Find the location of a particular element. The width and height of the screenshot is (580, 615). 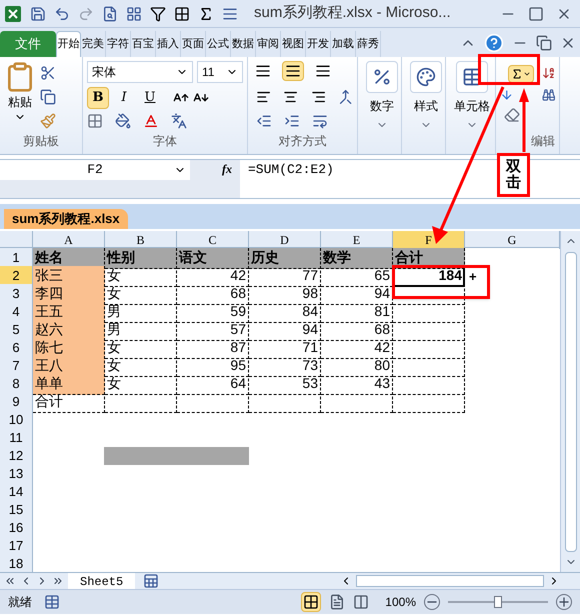

save-icon is located at coordinates (38, 14).